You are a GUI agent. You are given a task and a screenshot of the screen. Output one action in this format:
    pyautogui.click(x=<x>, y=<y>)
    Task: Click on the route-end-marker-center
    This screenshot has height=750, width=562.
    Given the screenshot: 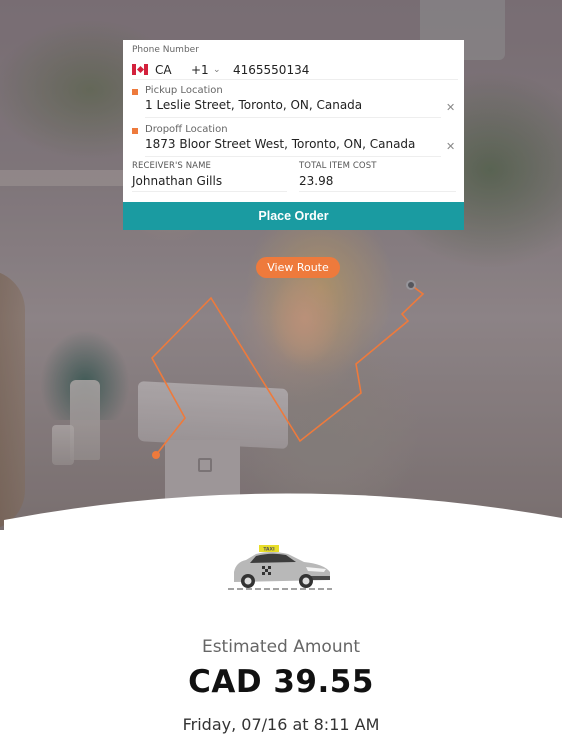 What is the action you would take?
    pyautogui.click(x=411, y=285)
    